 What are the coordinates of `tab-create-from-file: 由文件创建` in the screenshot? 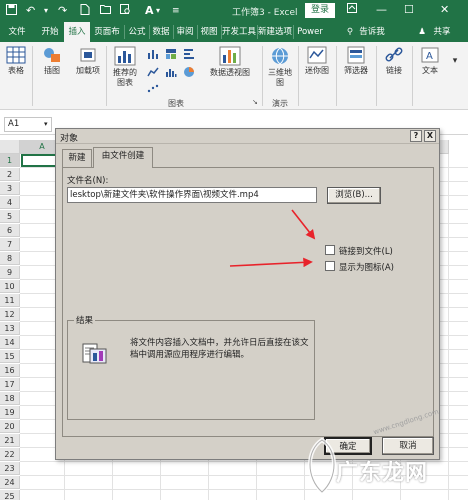 It's located at (123, 157).